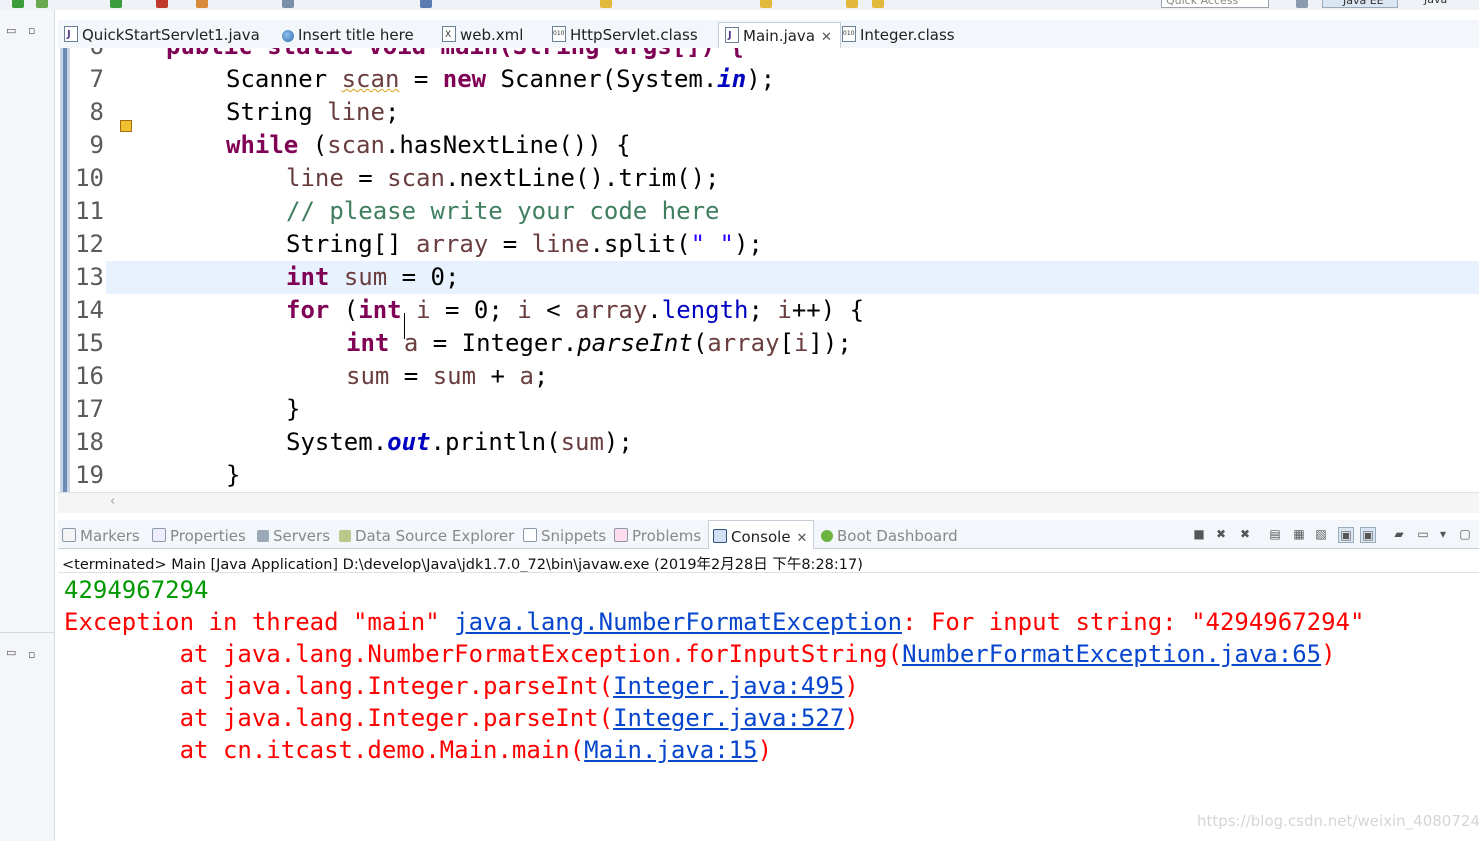 Image resolution: width=1479 pixels, height=841 pixels. I want to click on tab-markers: Markers, so click(101, 534).